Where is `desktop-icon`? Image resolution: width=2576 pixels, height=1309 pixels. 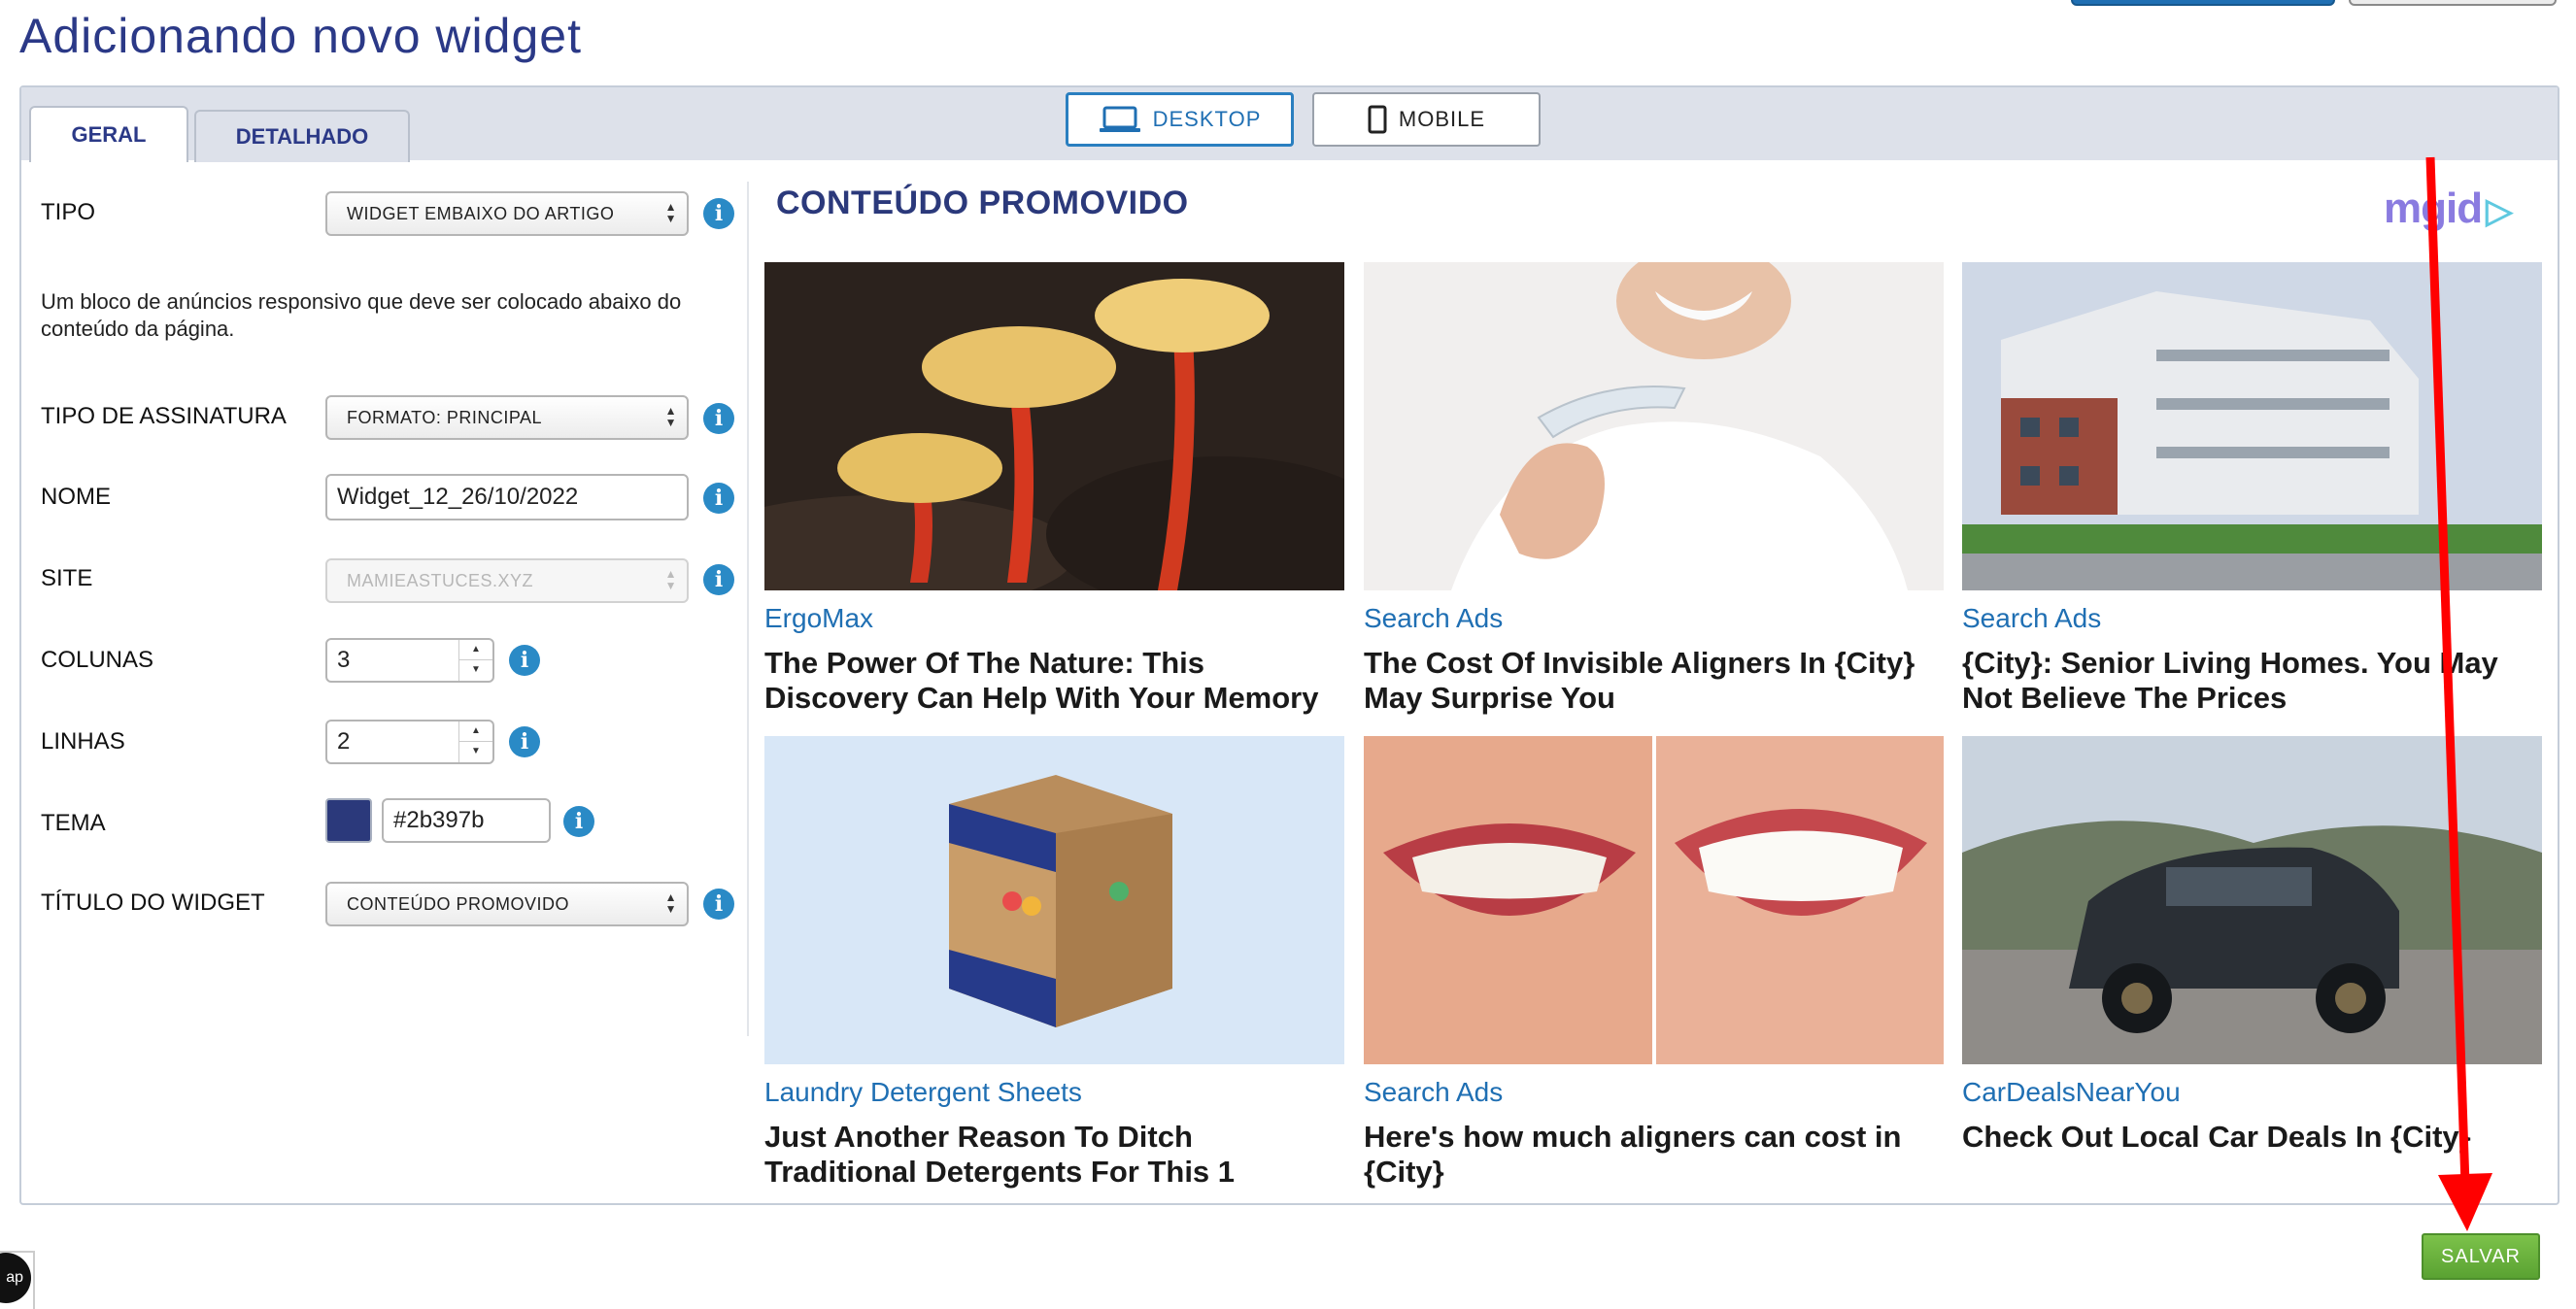 desktop-icon is located at coordinates (1119, 119).